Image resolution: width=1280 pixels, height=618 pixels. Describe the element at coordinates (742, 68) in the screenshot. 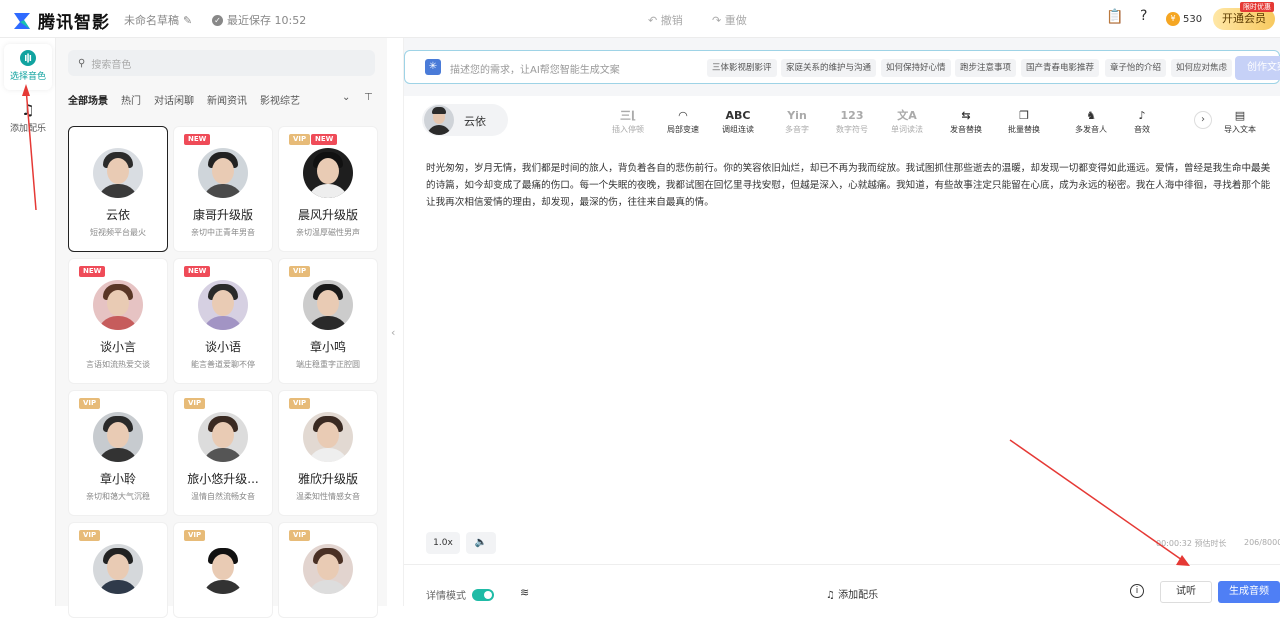

I see `ai-suggestion-chip: 三体影视剧影评` at that location.